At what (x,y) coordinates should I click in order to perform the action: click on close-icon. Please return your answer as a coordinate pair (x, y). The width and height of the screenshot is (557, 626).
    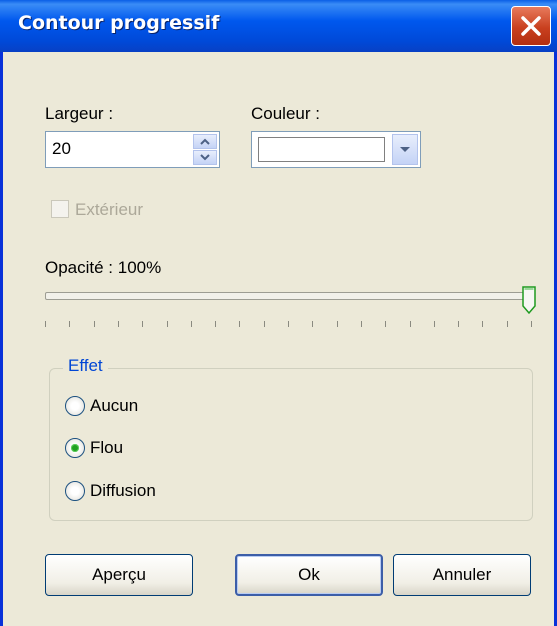
    Looking at the image, I should click on (531, 26).